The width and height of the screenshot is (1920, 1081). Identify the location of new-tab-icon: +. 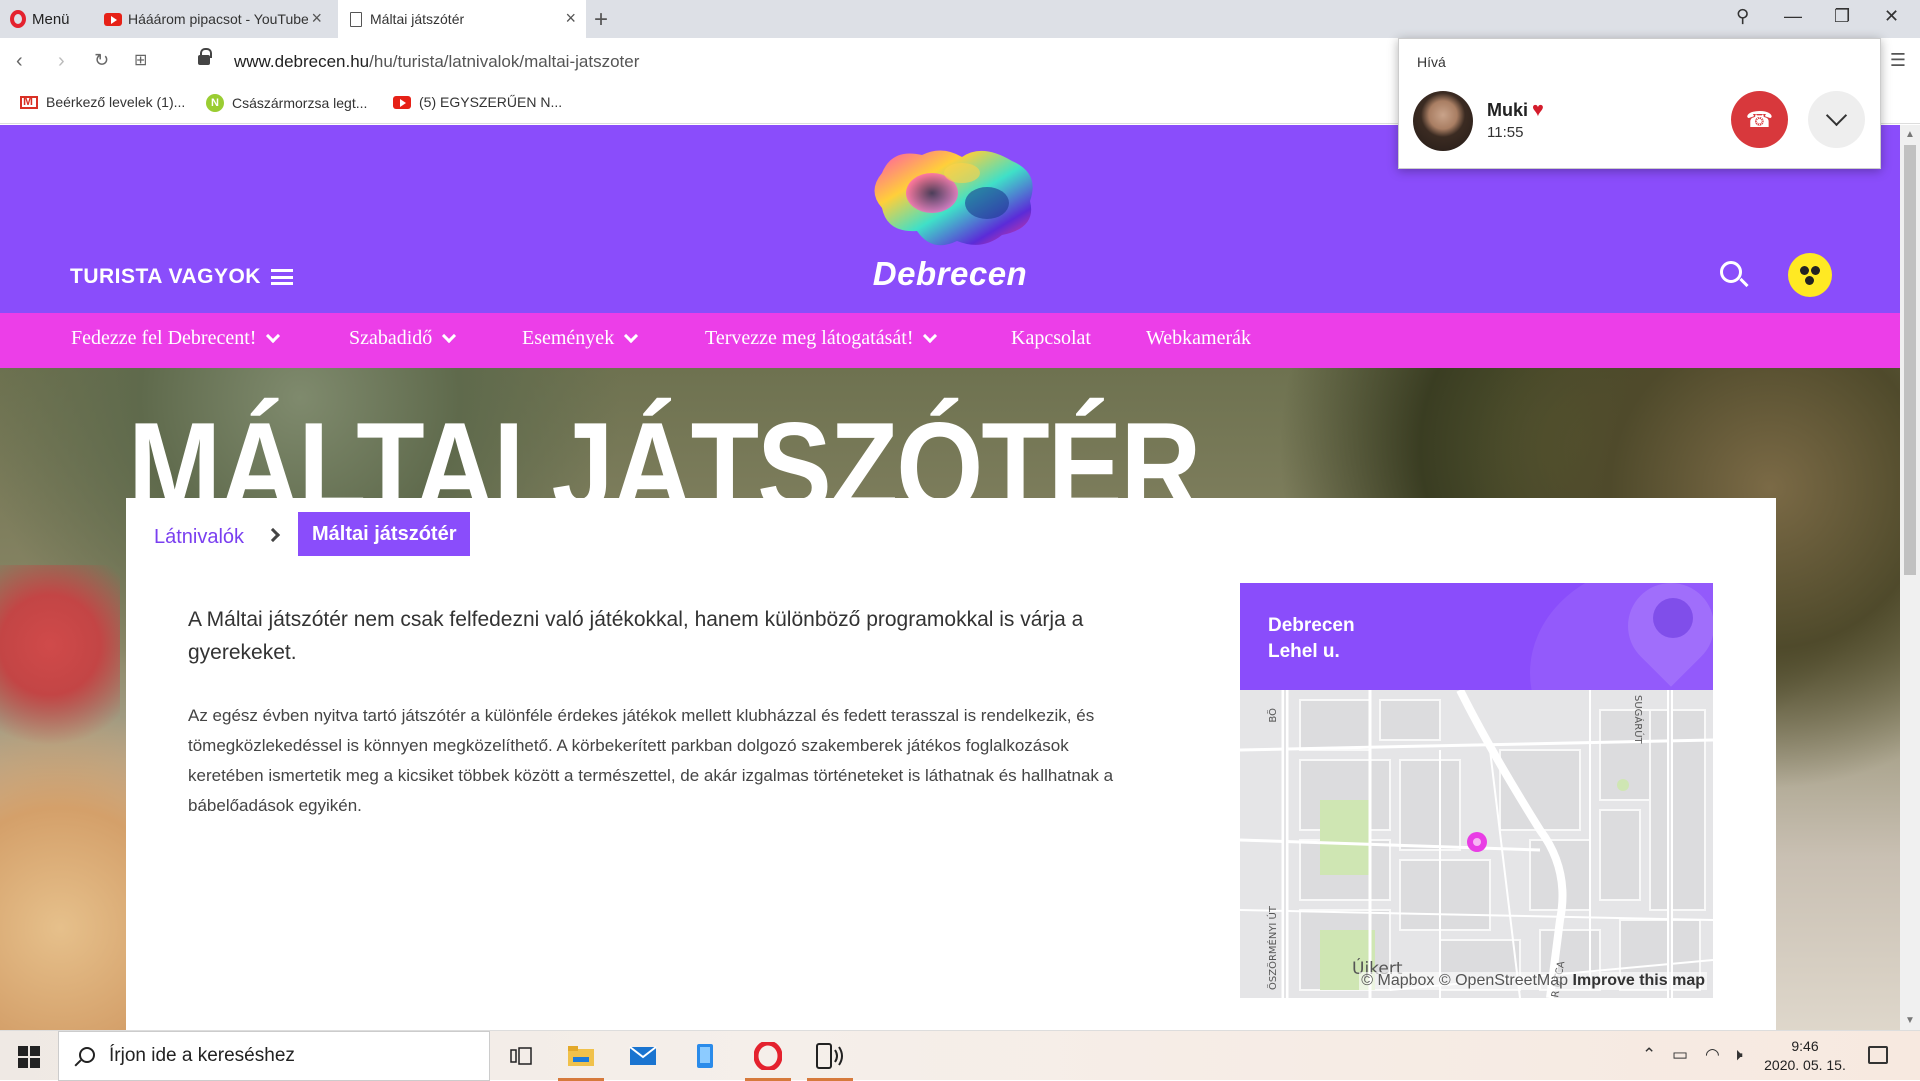
(601, 20).